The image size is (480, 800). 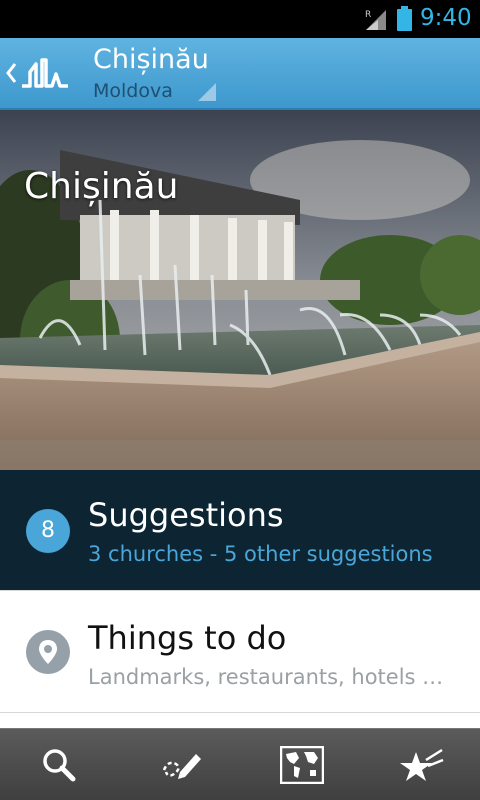 I want to click on country-subtitle: Moldova, so click(x=133, y=91).